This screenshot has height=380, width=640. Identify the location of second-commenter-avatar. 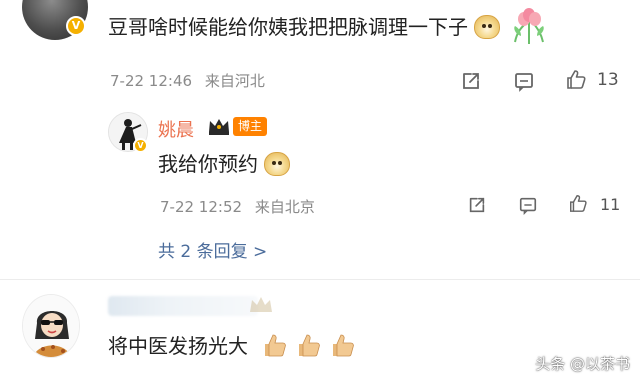
(51, 326).